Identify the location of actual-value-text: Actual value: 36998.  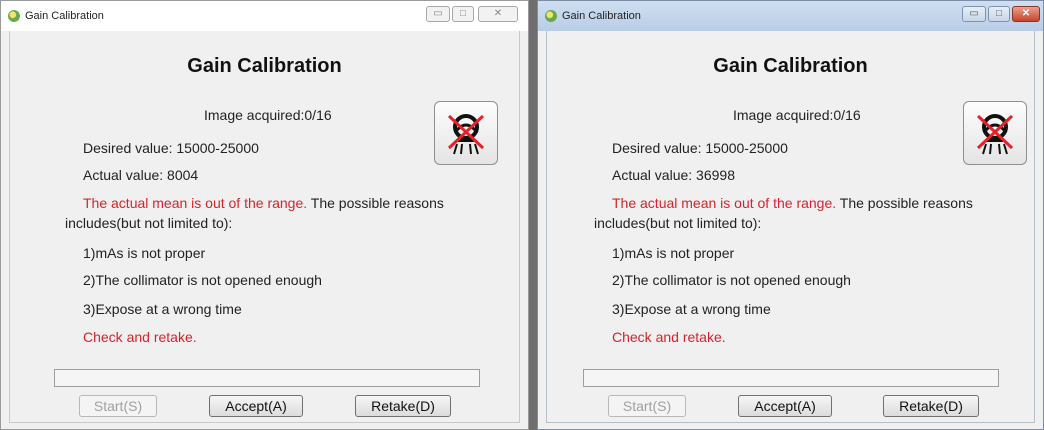
(673, 175).